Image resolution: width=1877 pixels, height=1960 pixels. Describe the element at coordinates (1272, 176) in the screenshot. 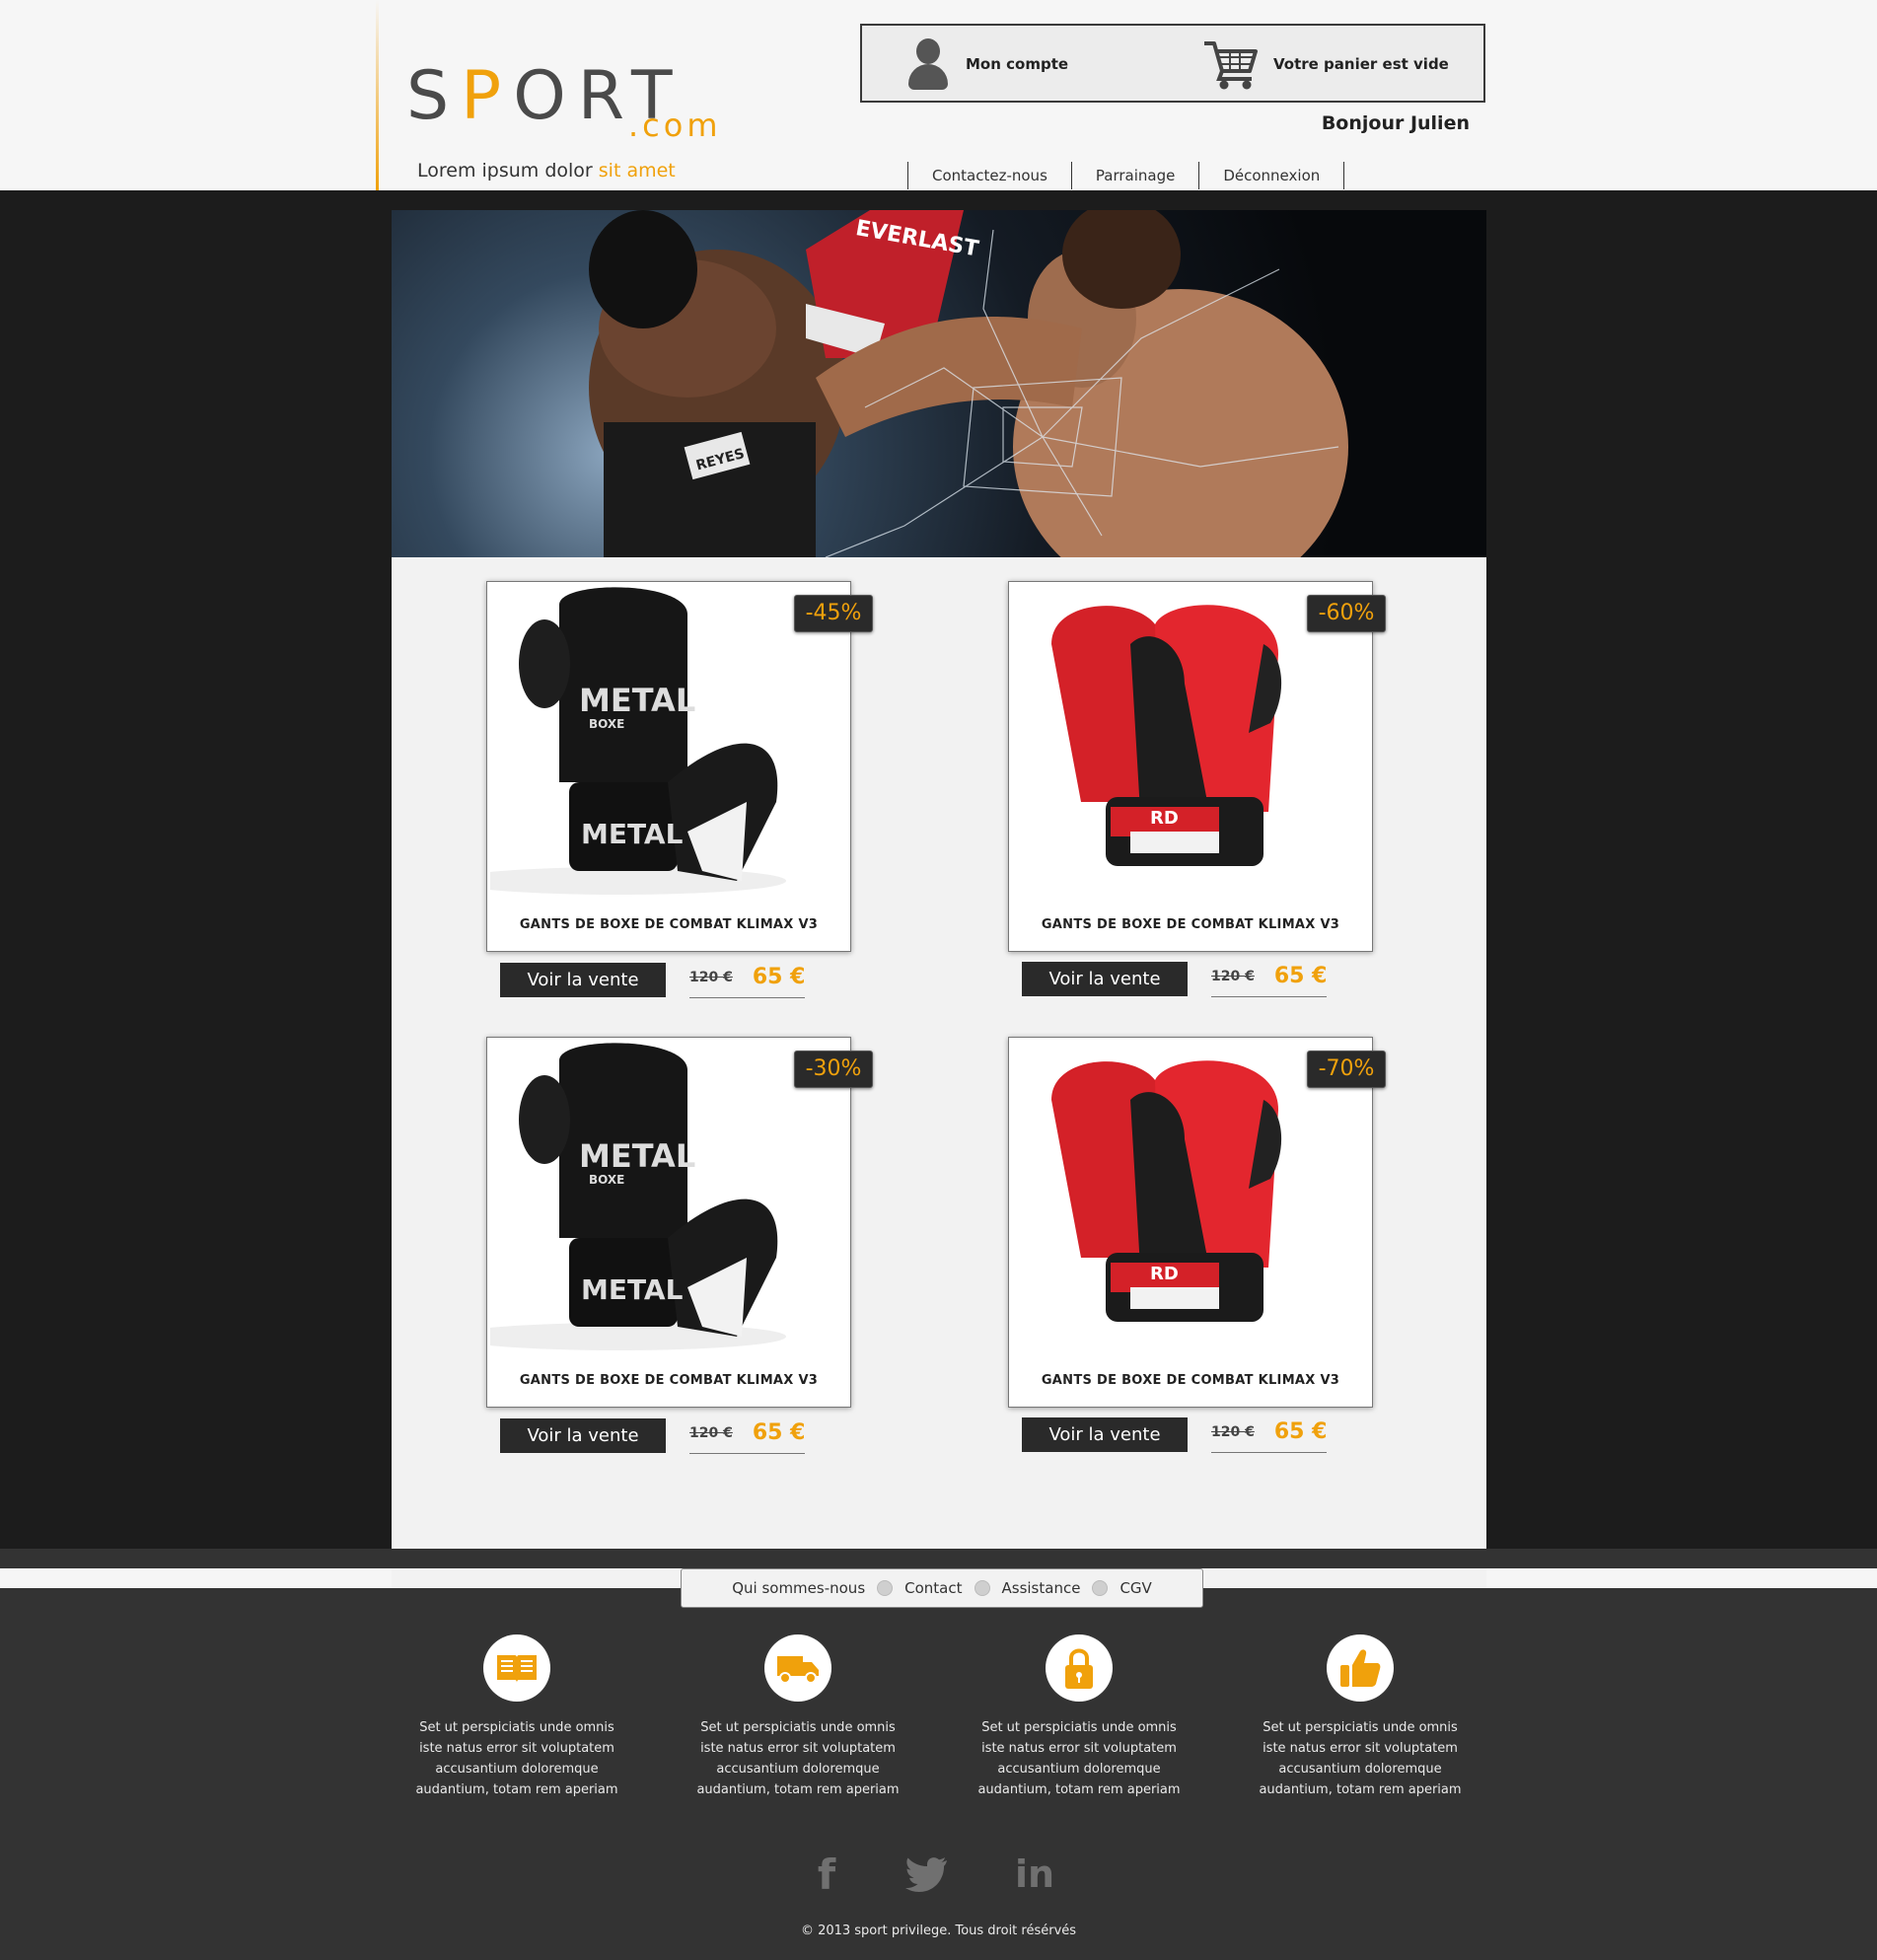

I see `nav-logout: Déconnexion` at that location.